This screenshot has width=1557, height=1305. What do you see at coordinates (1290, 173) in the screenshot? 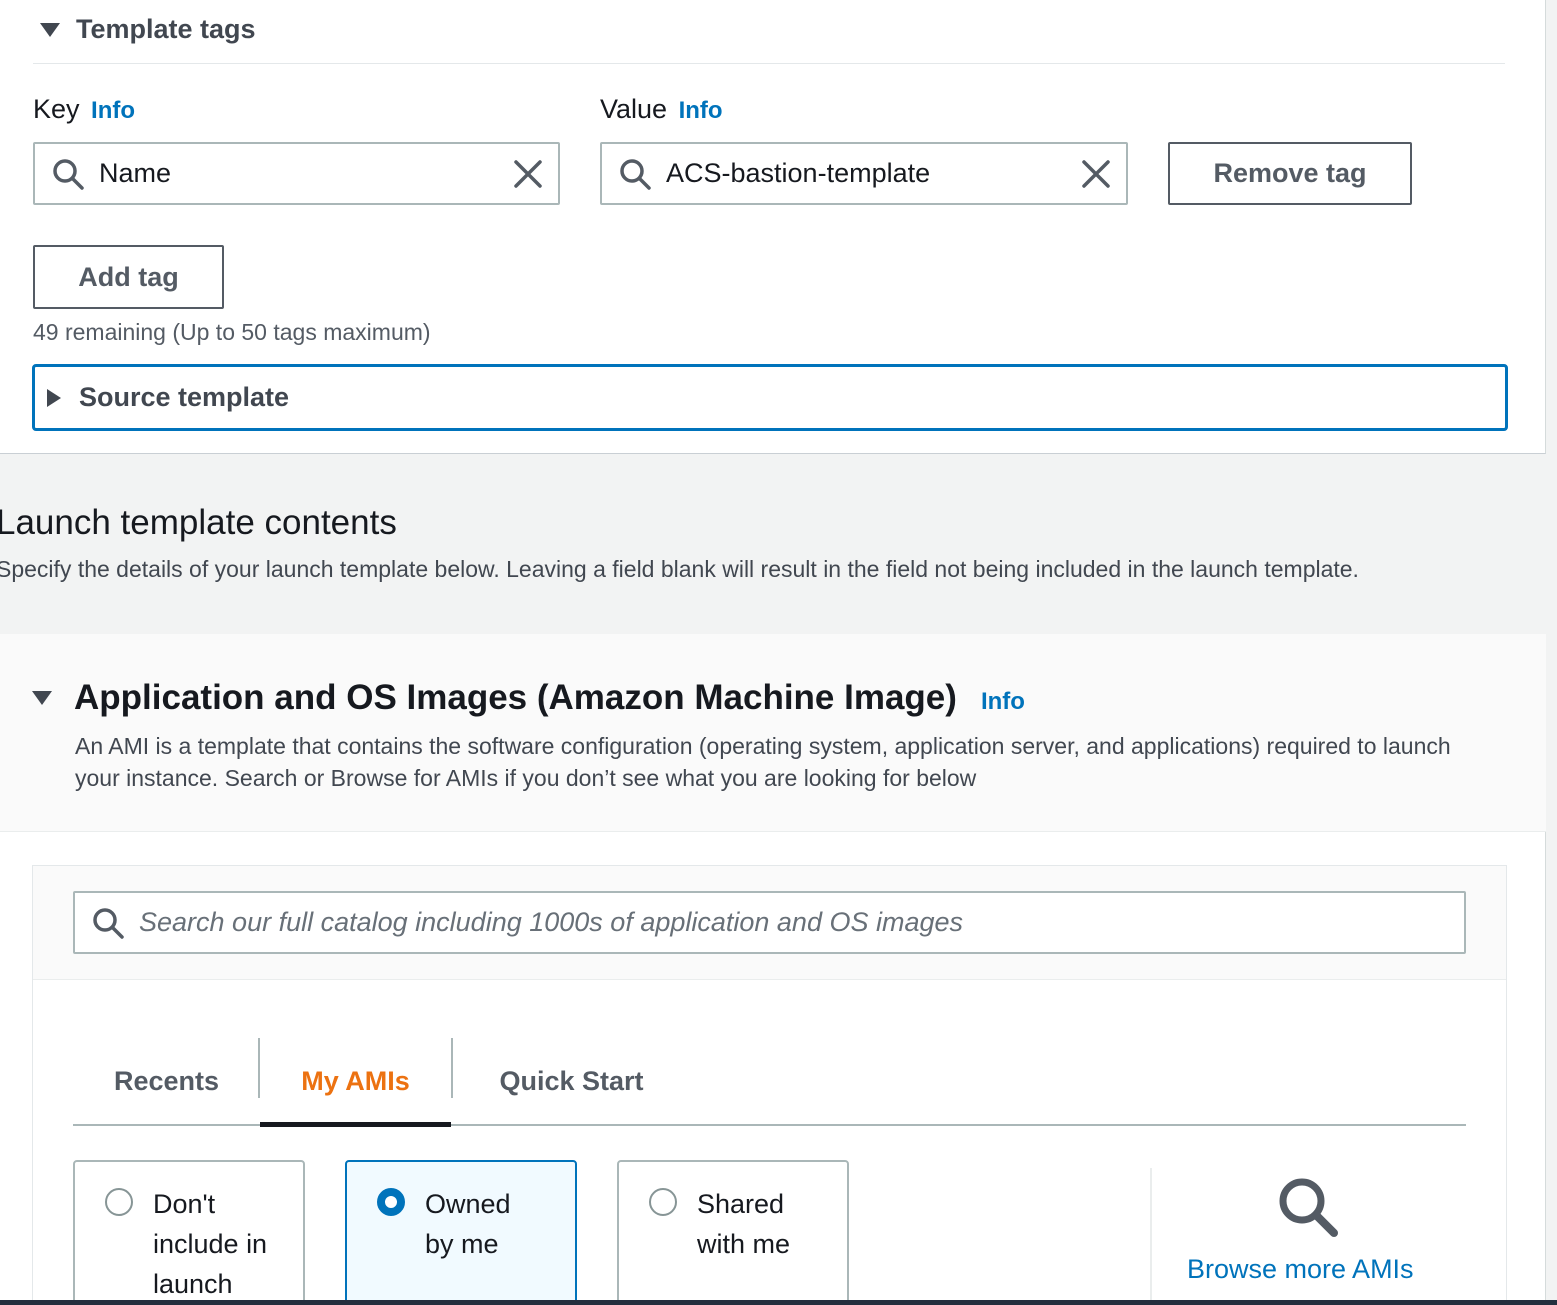
I see `remove-tag-button: Remove tag` at bounding box center [1290, 173].